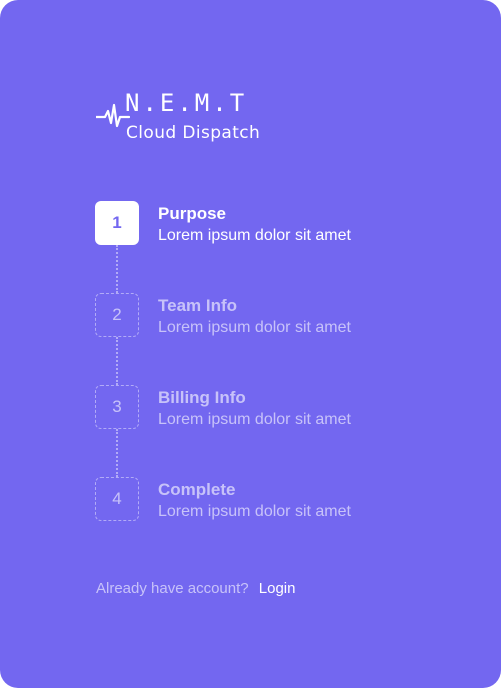 This screenshot has width=501, height=688. Describe the element at coordinates (260, 316) in the screenshot. I see `step-team-info: 2 Team Info Lorem ipsum dolor sit amet` at that location.